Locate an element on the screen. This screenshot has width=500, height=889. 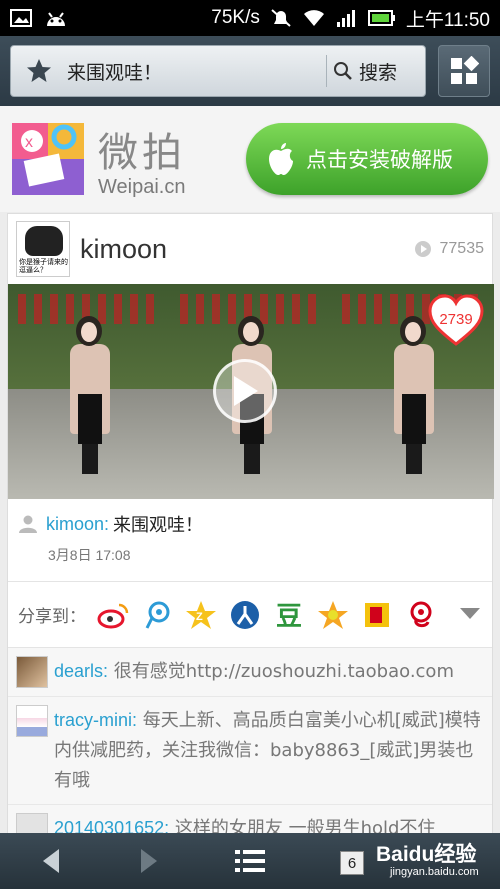
logo-text: 微拍 Weipai.cn is located at coordinates (142, 159).